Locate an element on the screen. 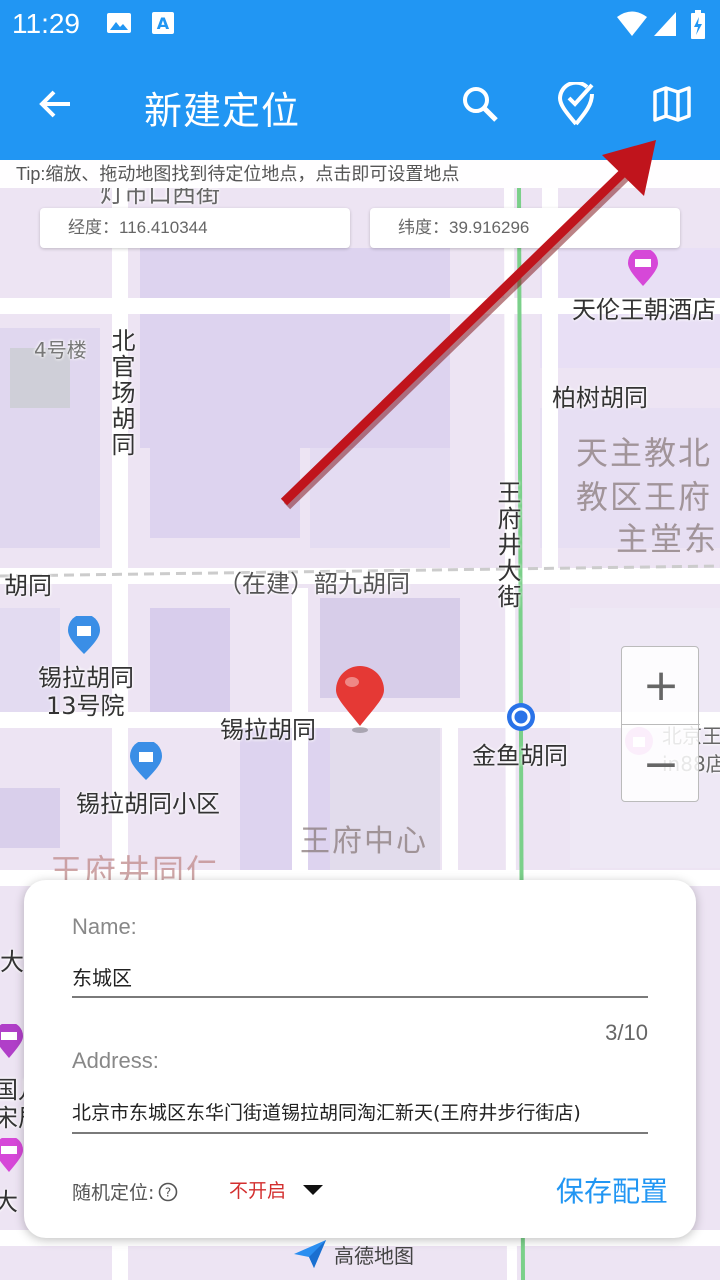  map-label-left-da2: 大 is located at coordinates (9, 1202).